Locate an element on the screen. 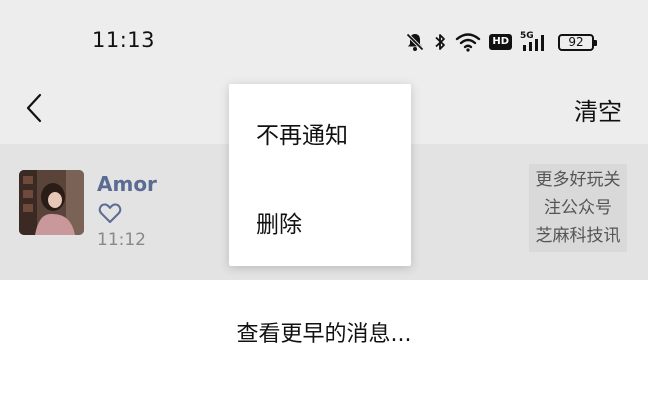 The height and width of the screenshot is (419, 648). message-preview: 更多好玩关 注公众号 芝麻科技讯 is located at coordinates (578, 208).